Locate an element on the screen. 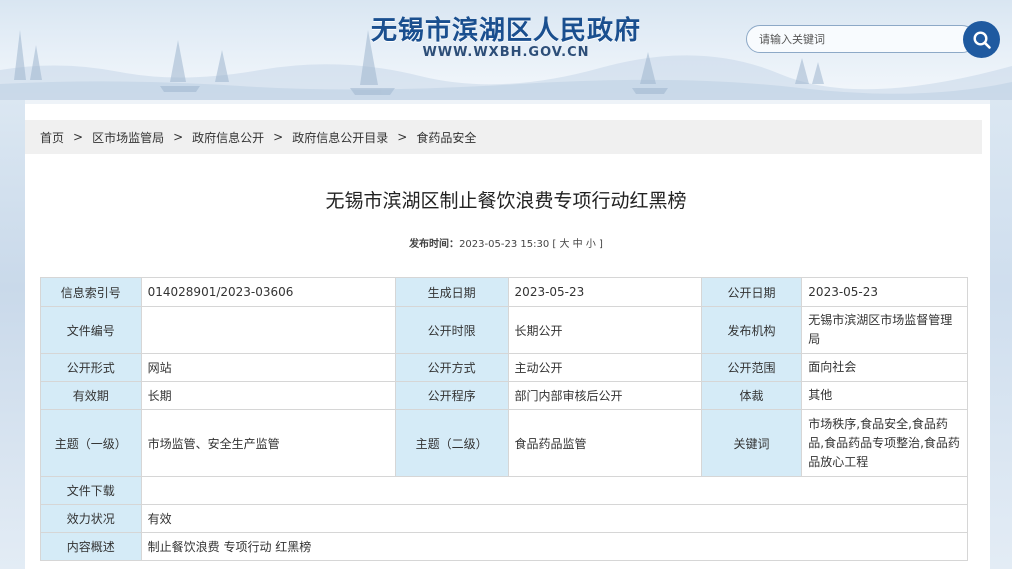  procedure-label: 公开程序 is located at coordinates (451, 395).